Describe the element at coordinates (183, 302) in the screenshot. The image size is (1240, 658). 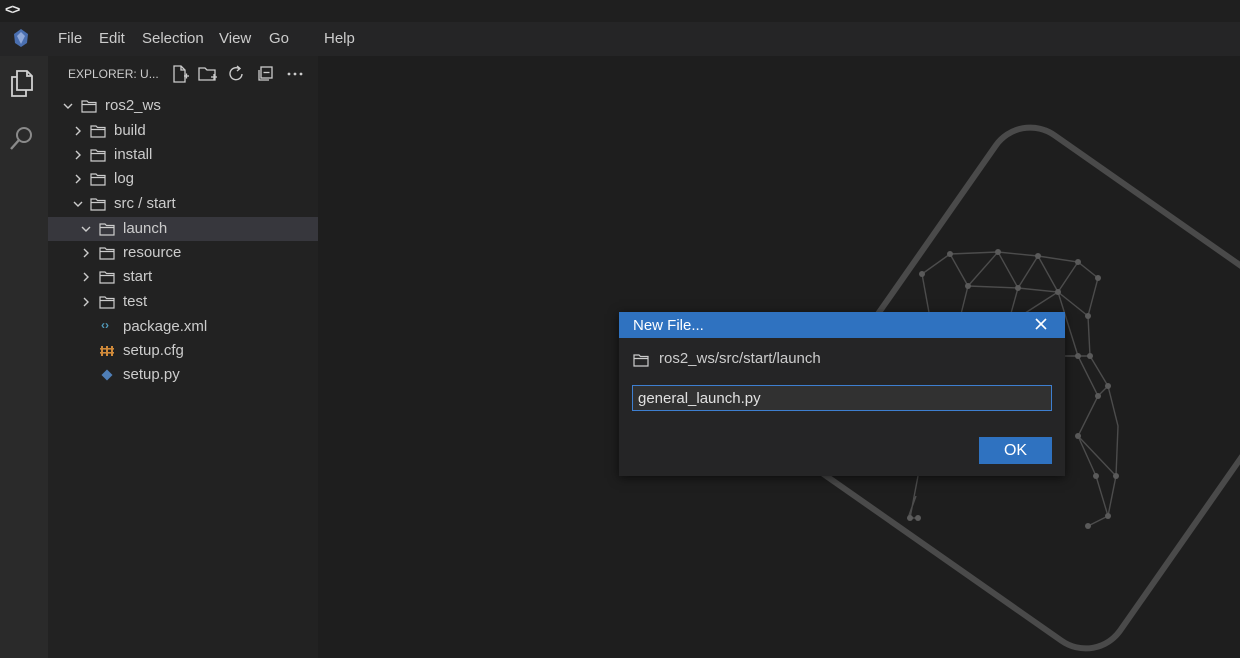
I see `tree-item-test: test` at that location.